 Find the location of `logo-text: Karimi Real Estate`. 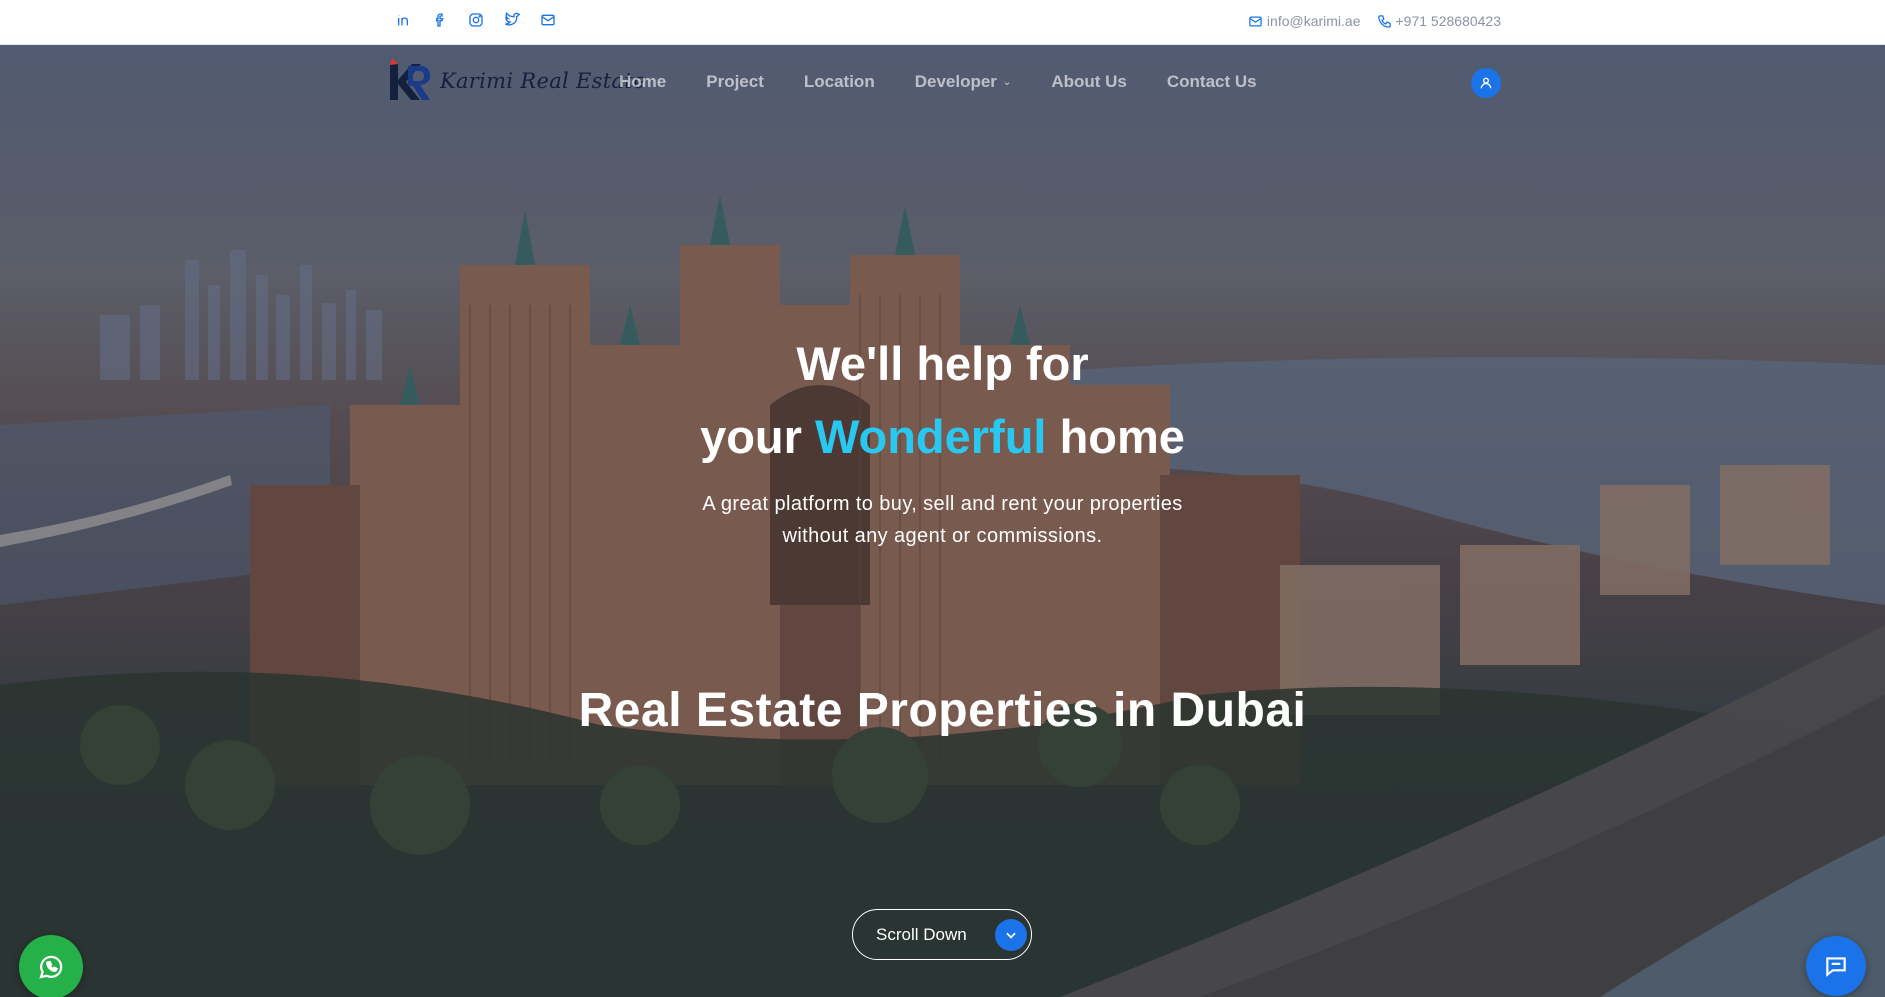

logo-text: Karimi Real Estate is located at coordinates (543, 81).